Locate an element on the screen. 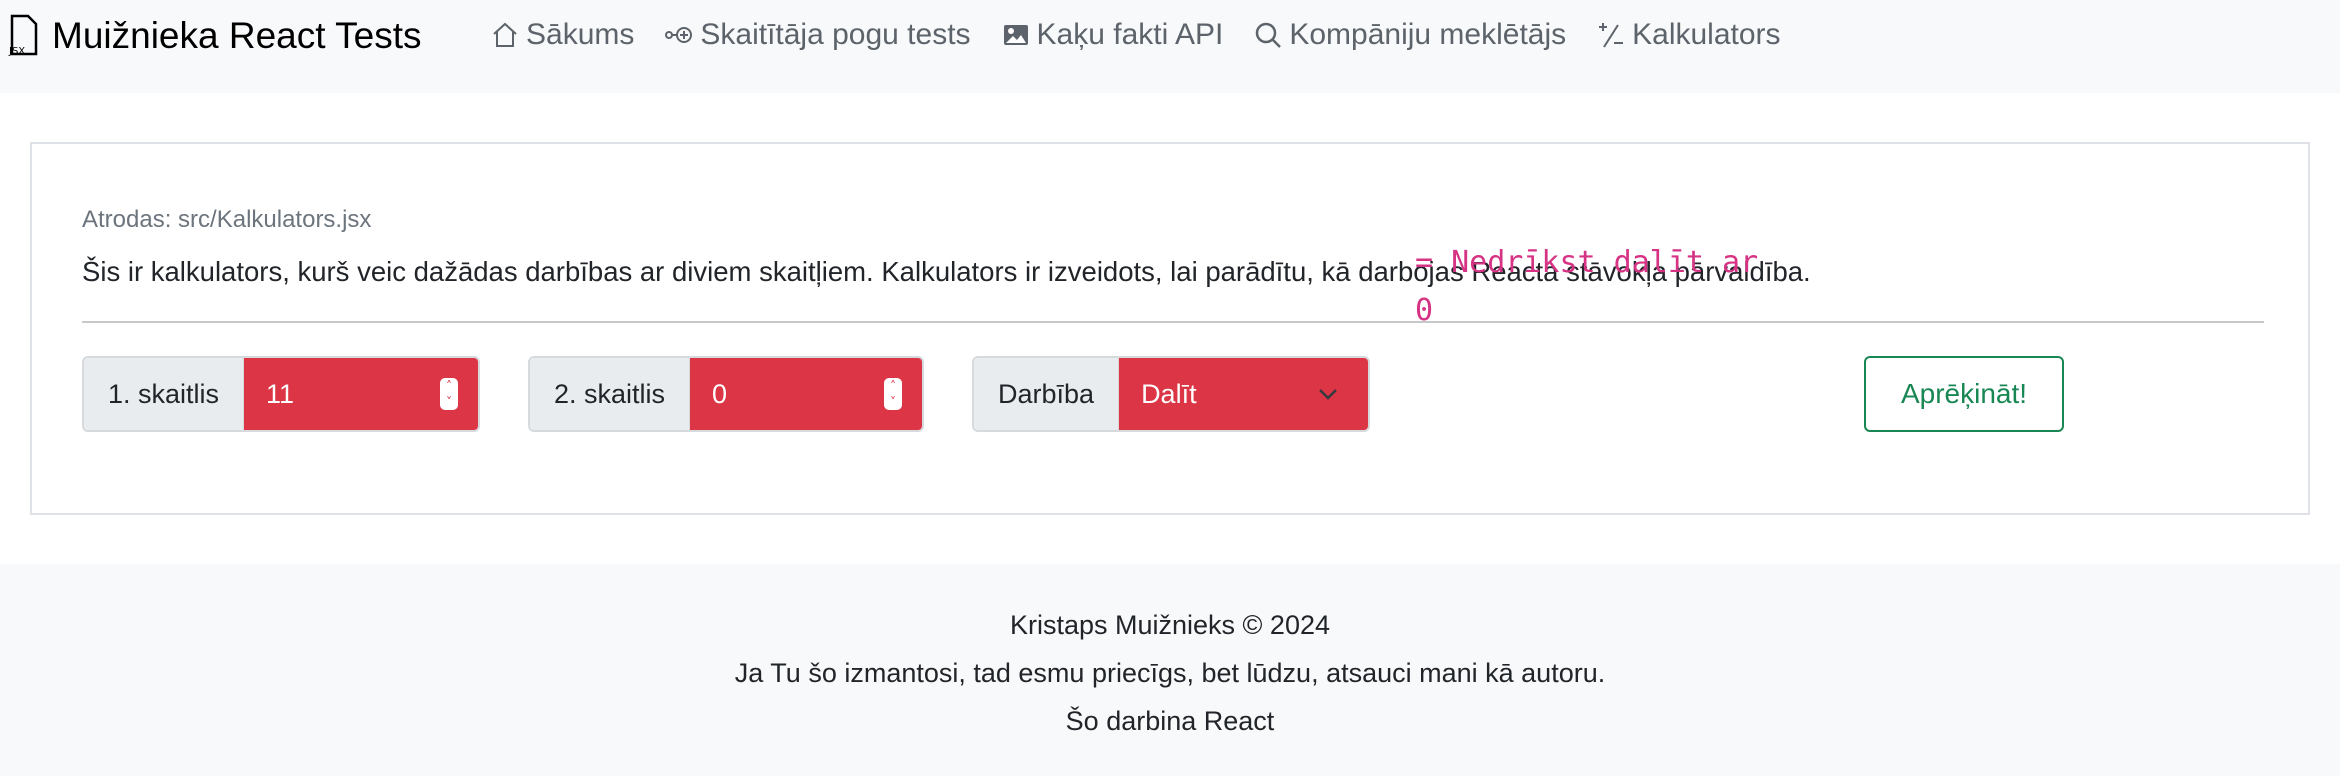 Image resolution: width=2340 pixels, height=776 pixels. number1-label: 1. skaitlis is located at coordinates (164, 394).